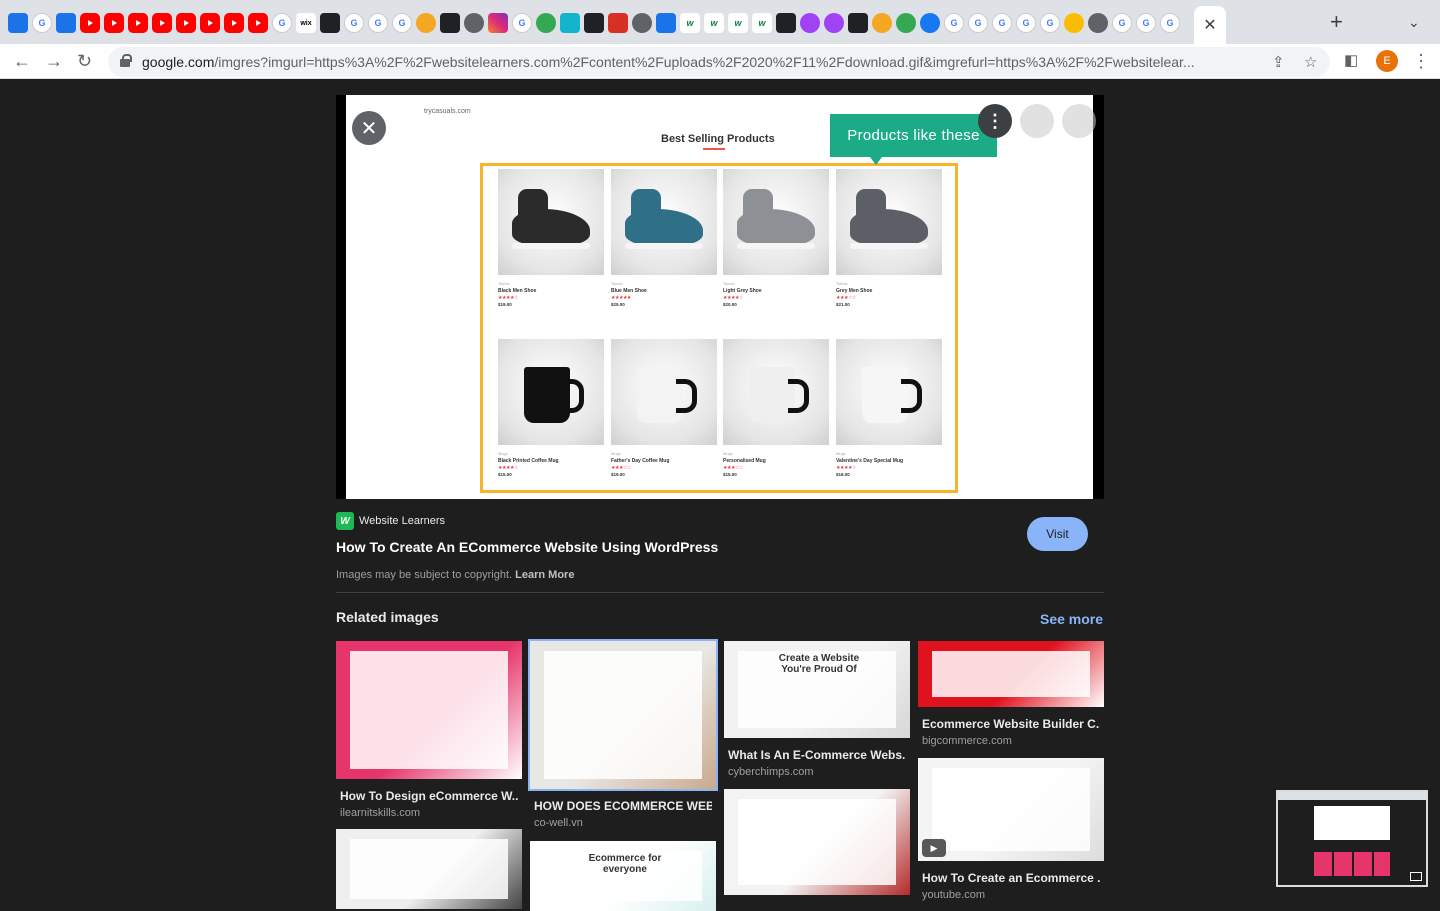 This screenshot has width=1440, height=911. What do you see at coordinates (640, 461) in the screenshot?
I see `product-name: Father's Day Coffee Mug` at bounding box center [640, 461].